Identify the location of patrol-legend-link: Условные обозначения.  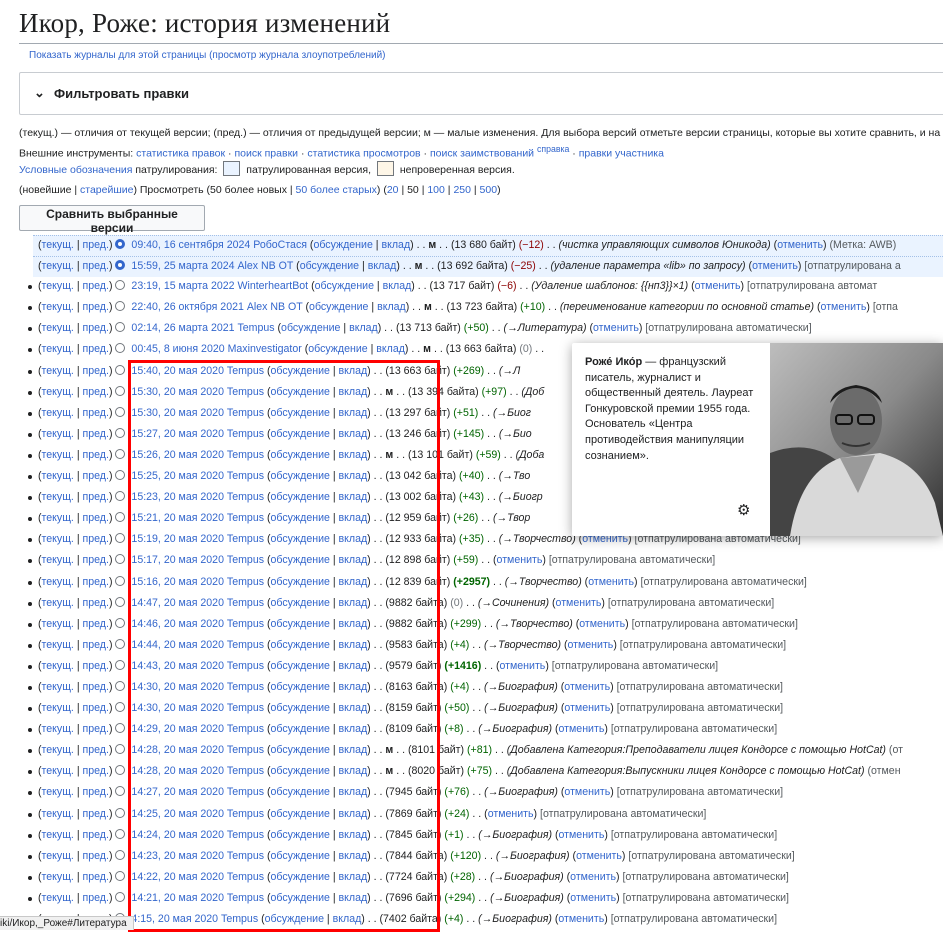
(75, 170).